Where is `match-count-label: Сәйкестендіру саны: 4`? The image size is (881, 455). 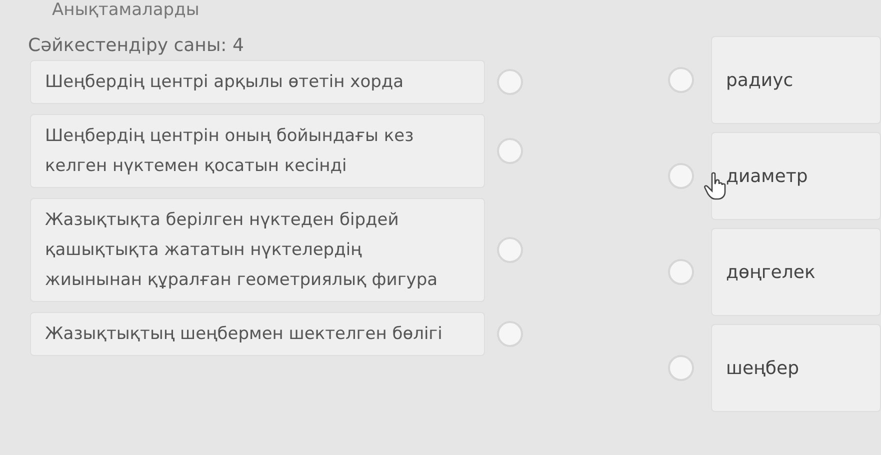 match-count-label: Сәйкестендіру саны: 4 is located at coordinates (136, 46).